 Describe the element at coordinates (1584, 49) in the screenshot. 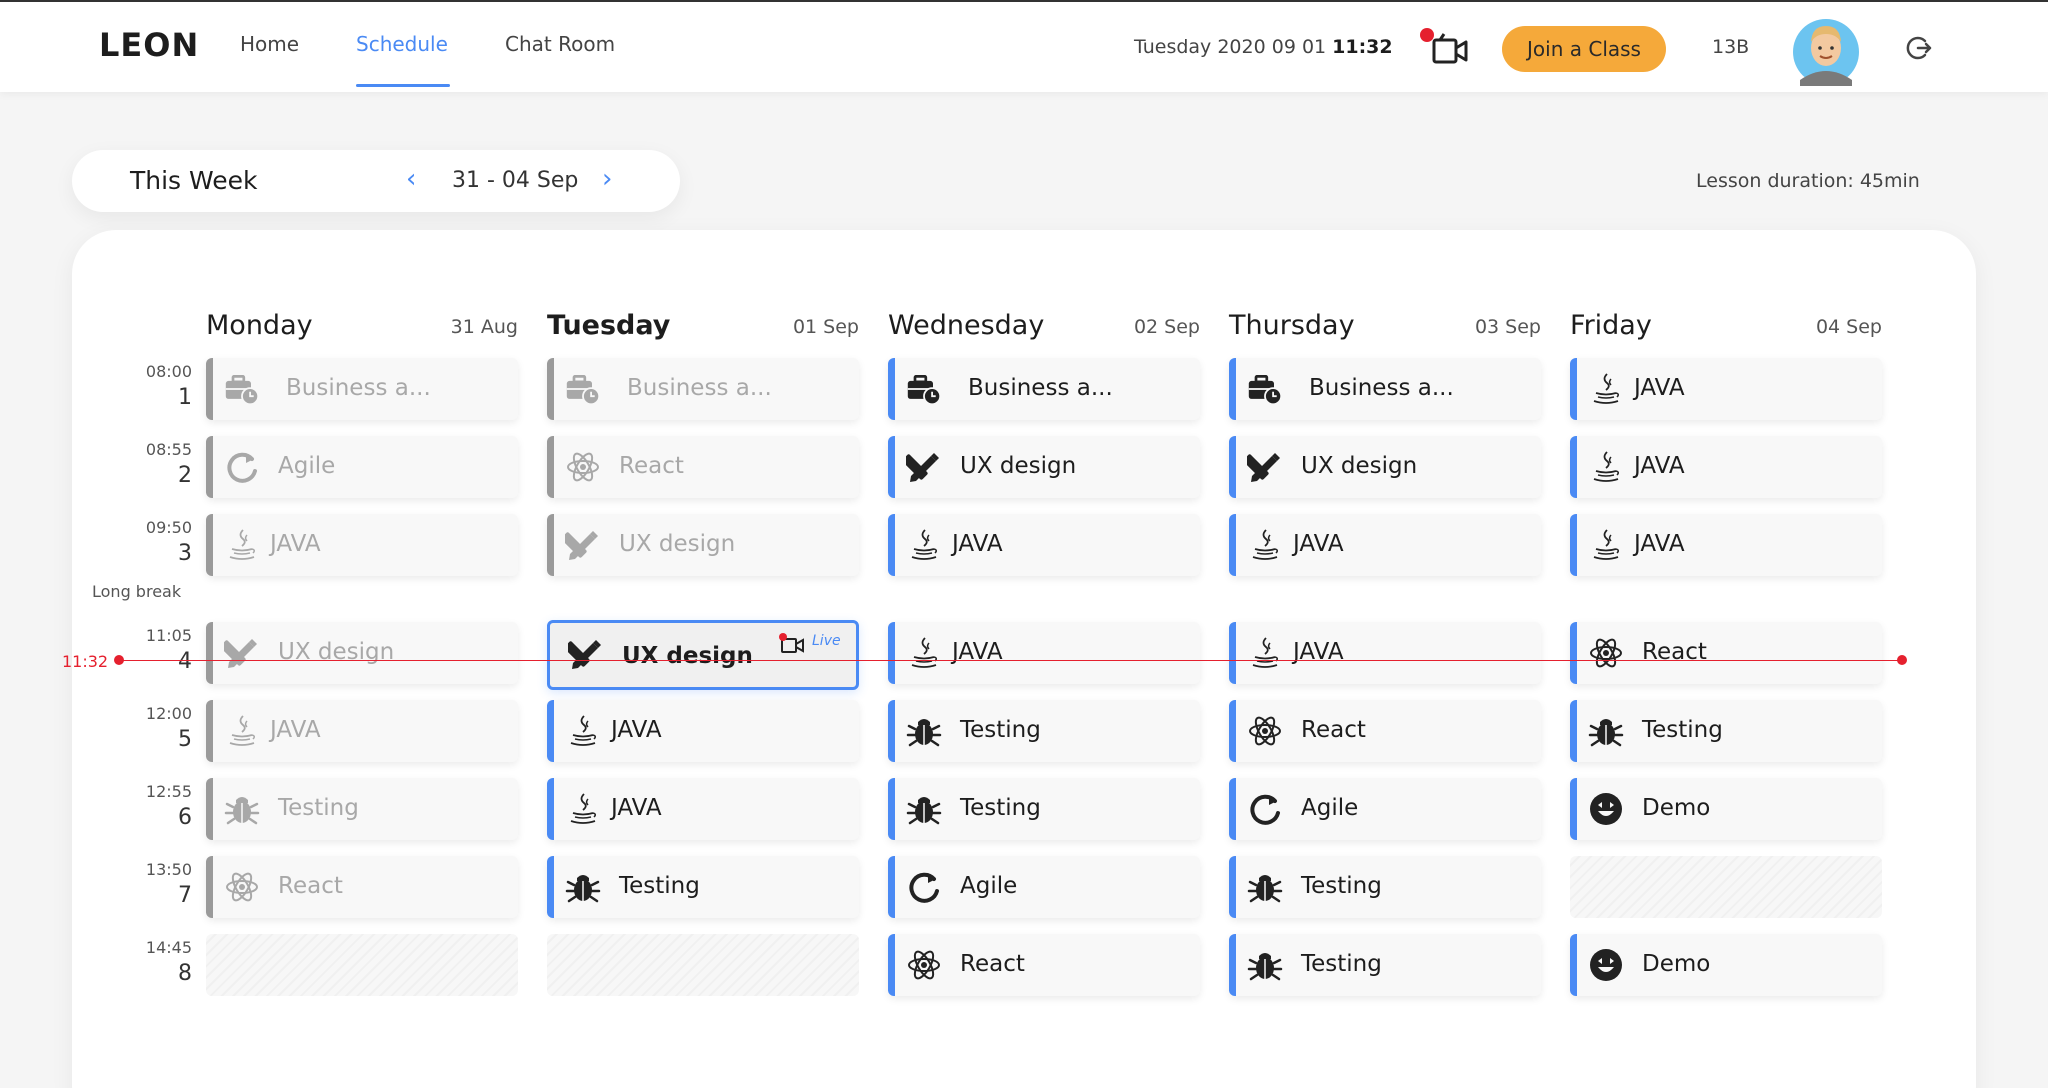

I see `join-class-button: Join a Class` at that location.